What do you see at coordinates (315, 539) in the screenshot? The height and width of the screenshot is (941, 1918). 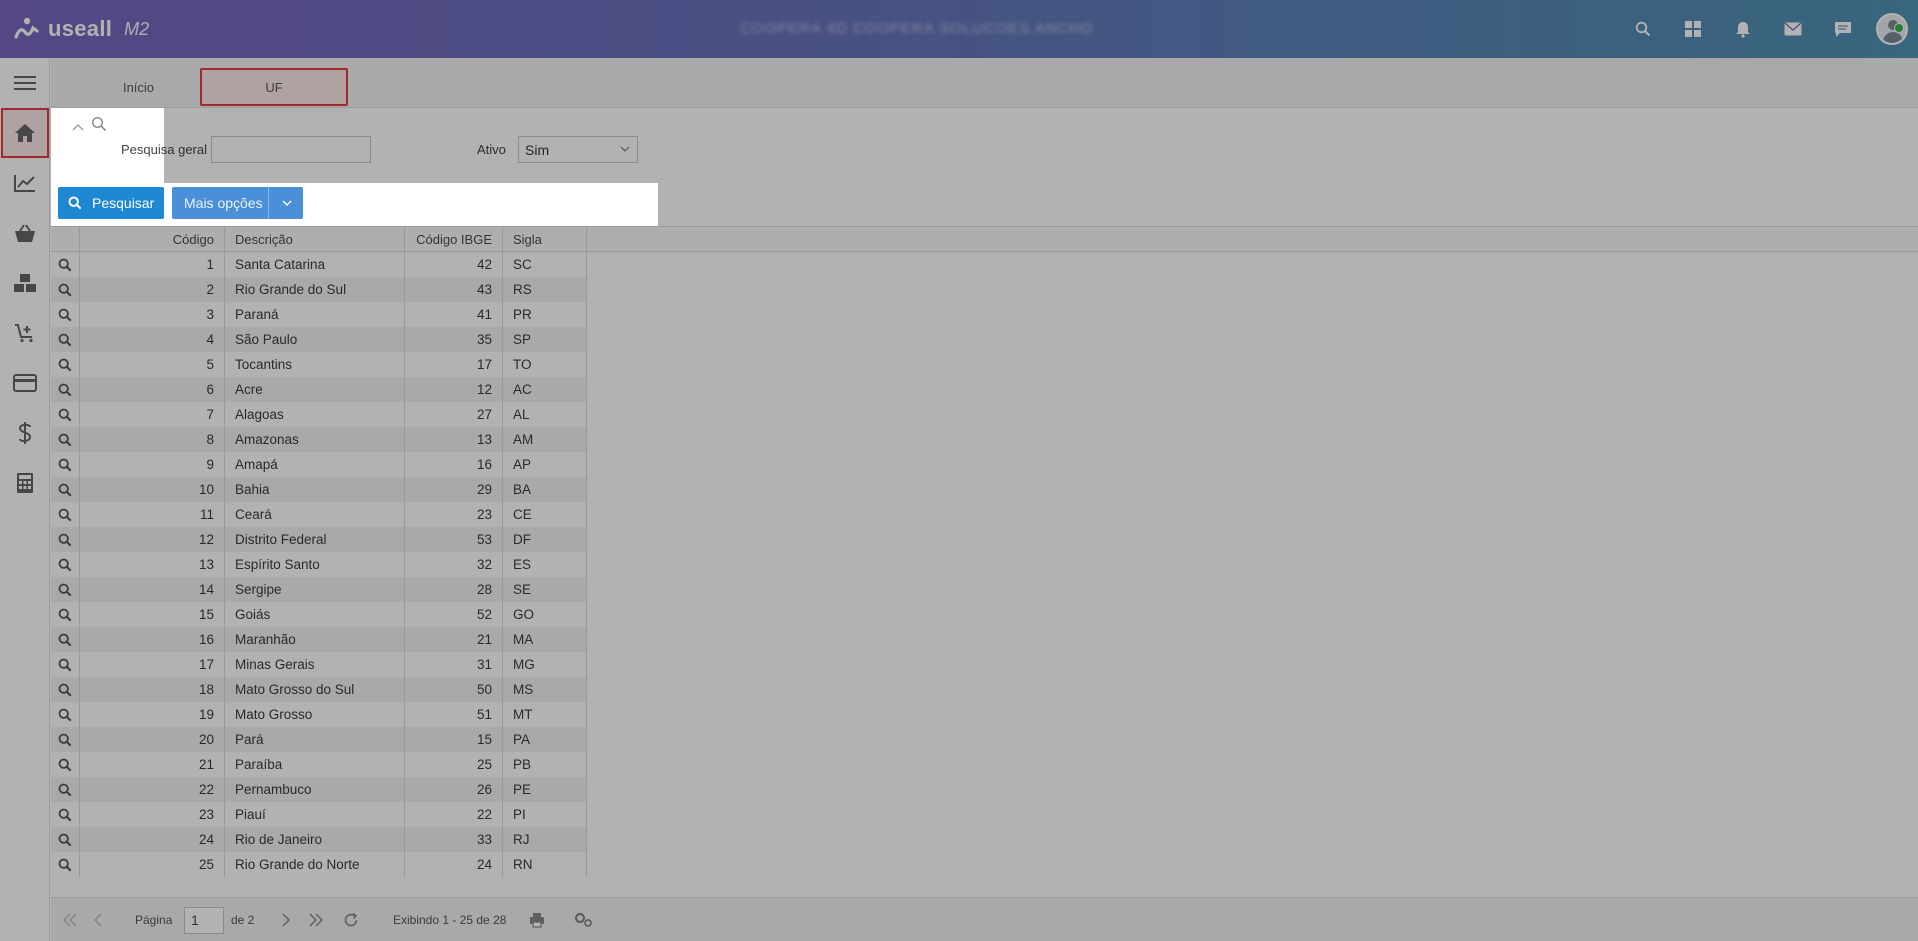 I see `cell-description: Distrito Federal` at bounding box center [315, 539].